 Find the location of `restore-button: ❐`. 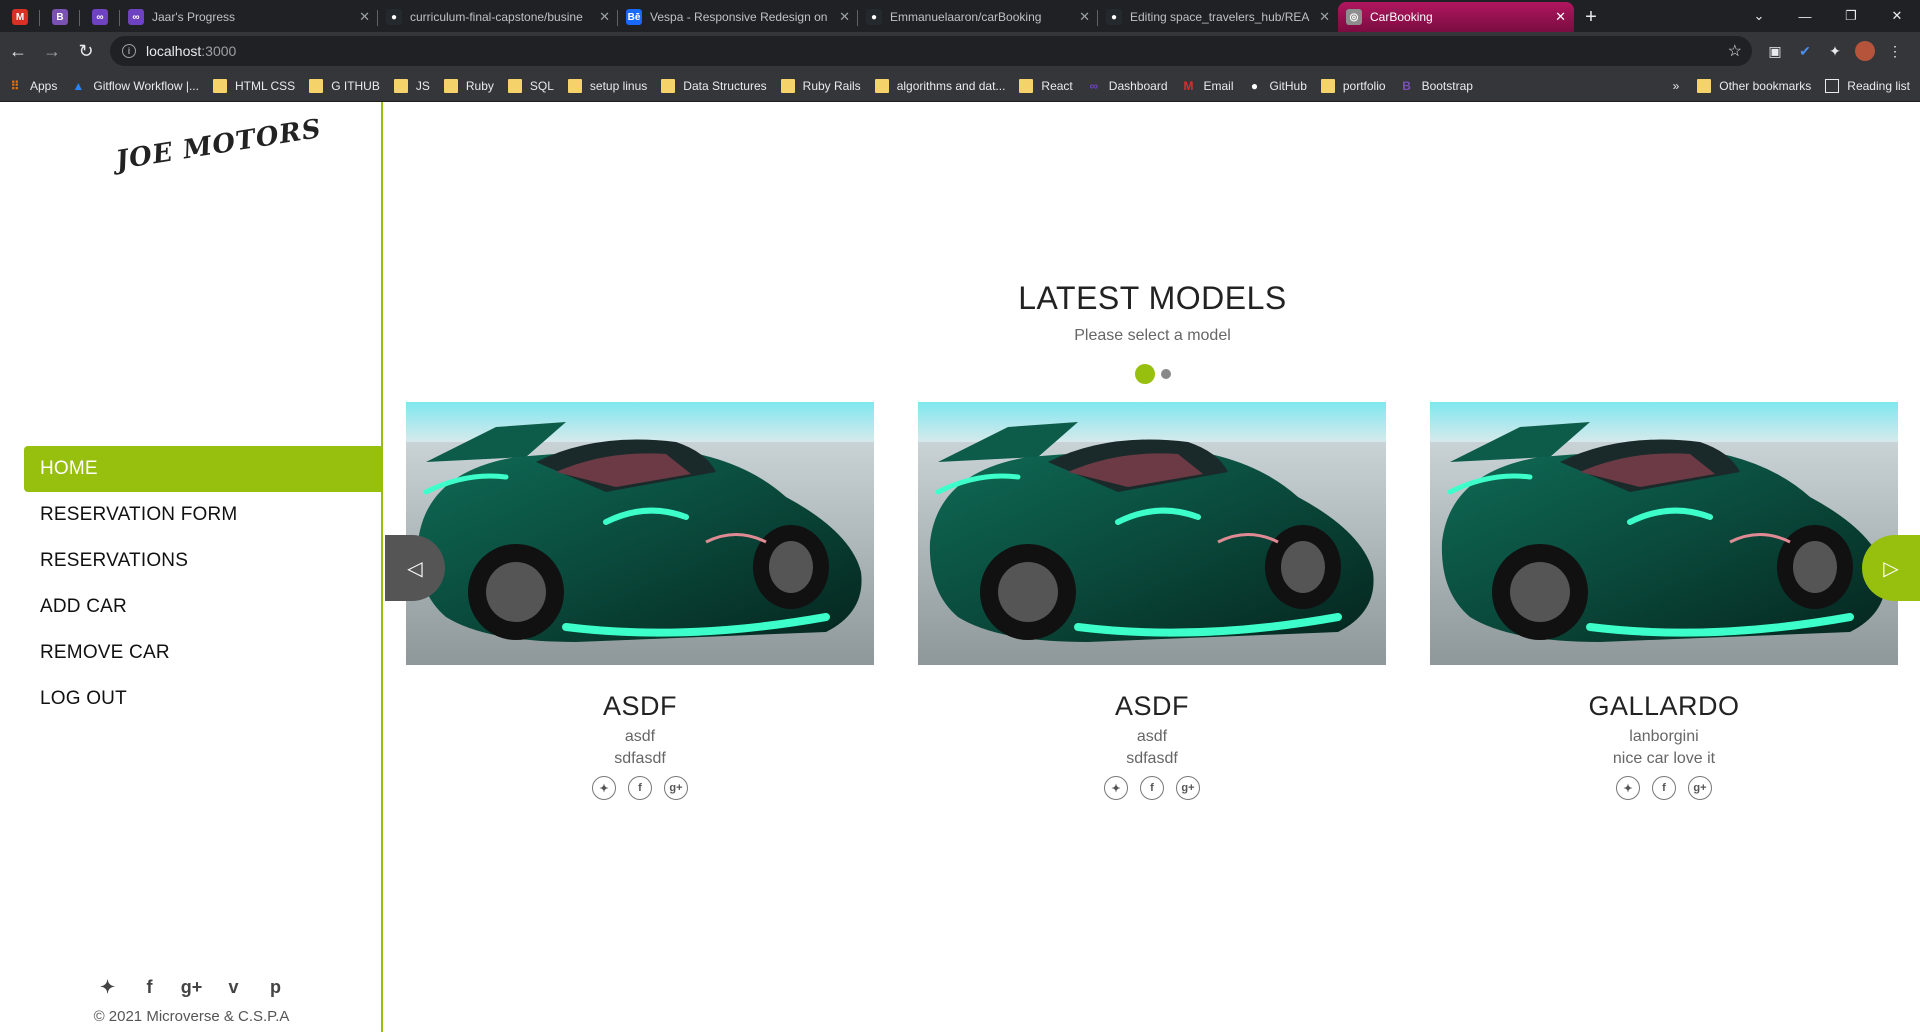

restore-button: ❐ is located at coordinates (1851, 16).